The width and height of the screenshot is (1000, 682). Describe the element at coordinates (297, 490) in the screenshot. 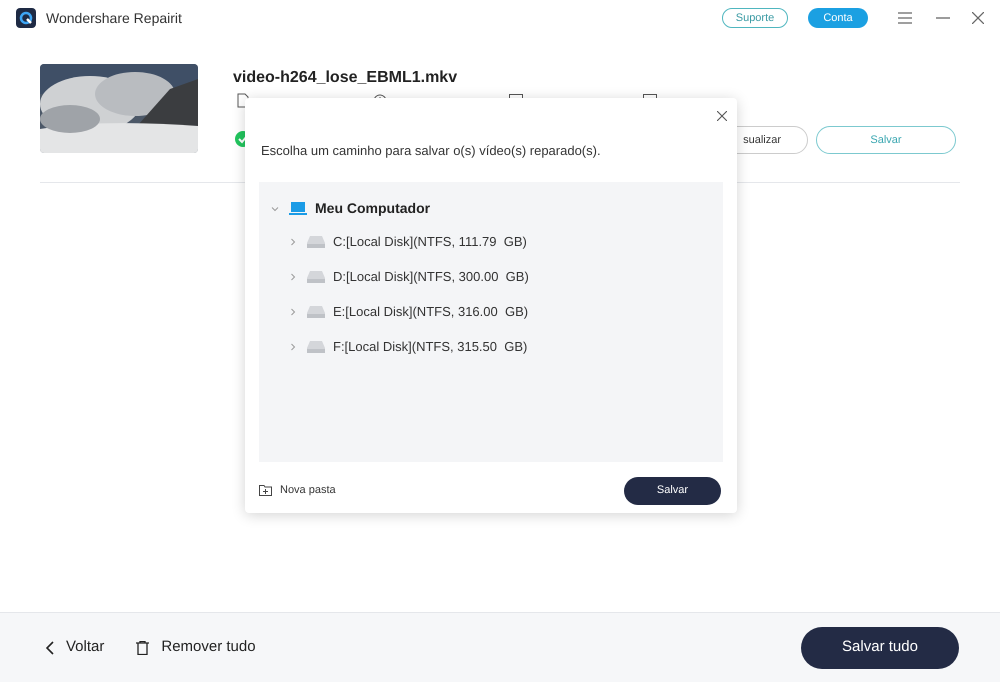

I see `new-folder-button: Nova pasta` at that location.